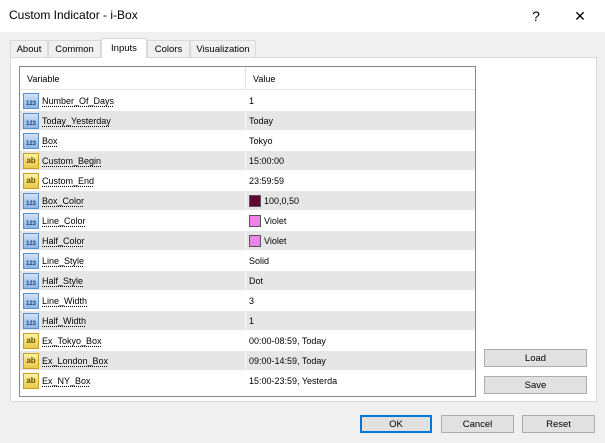 Image resolution: width=605 pixels, height=443 pixels. I want to click on variable-cell: ab Custom_End, so click(133, 181).